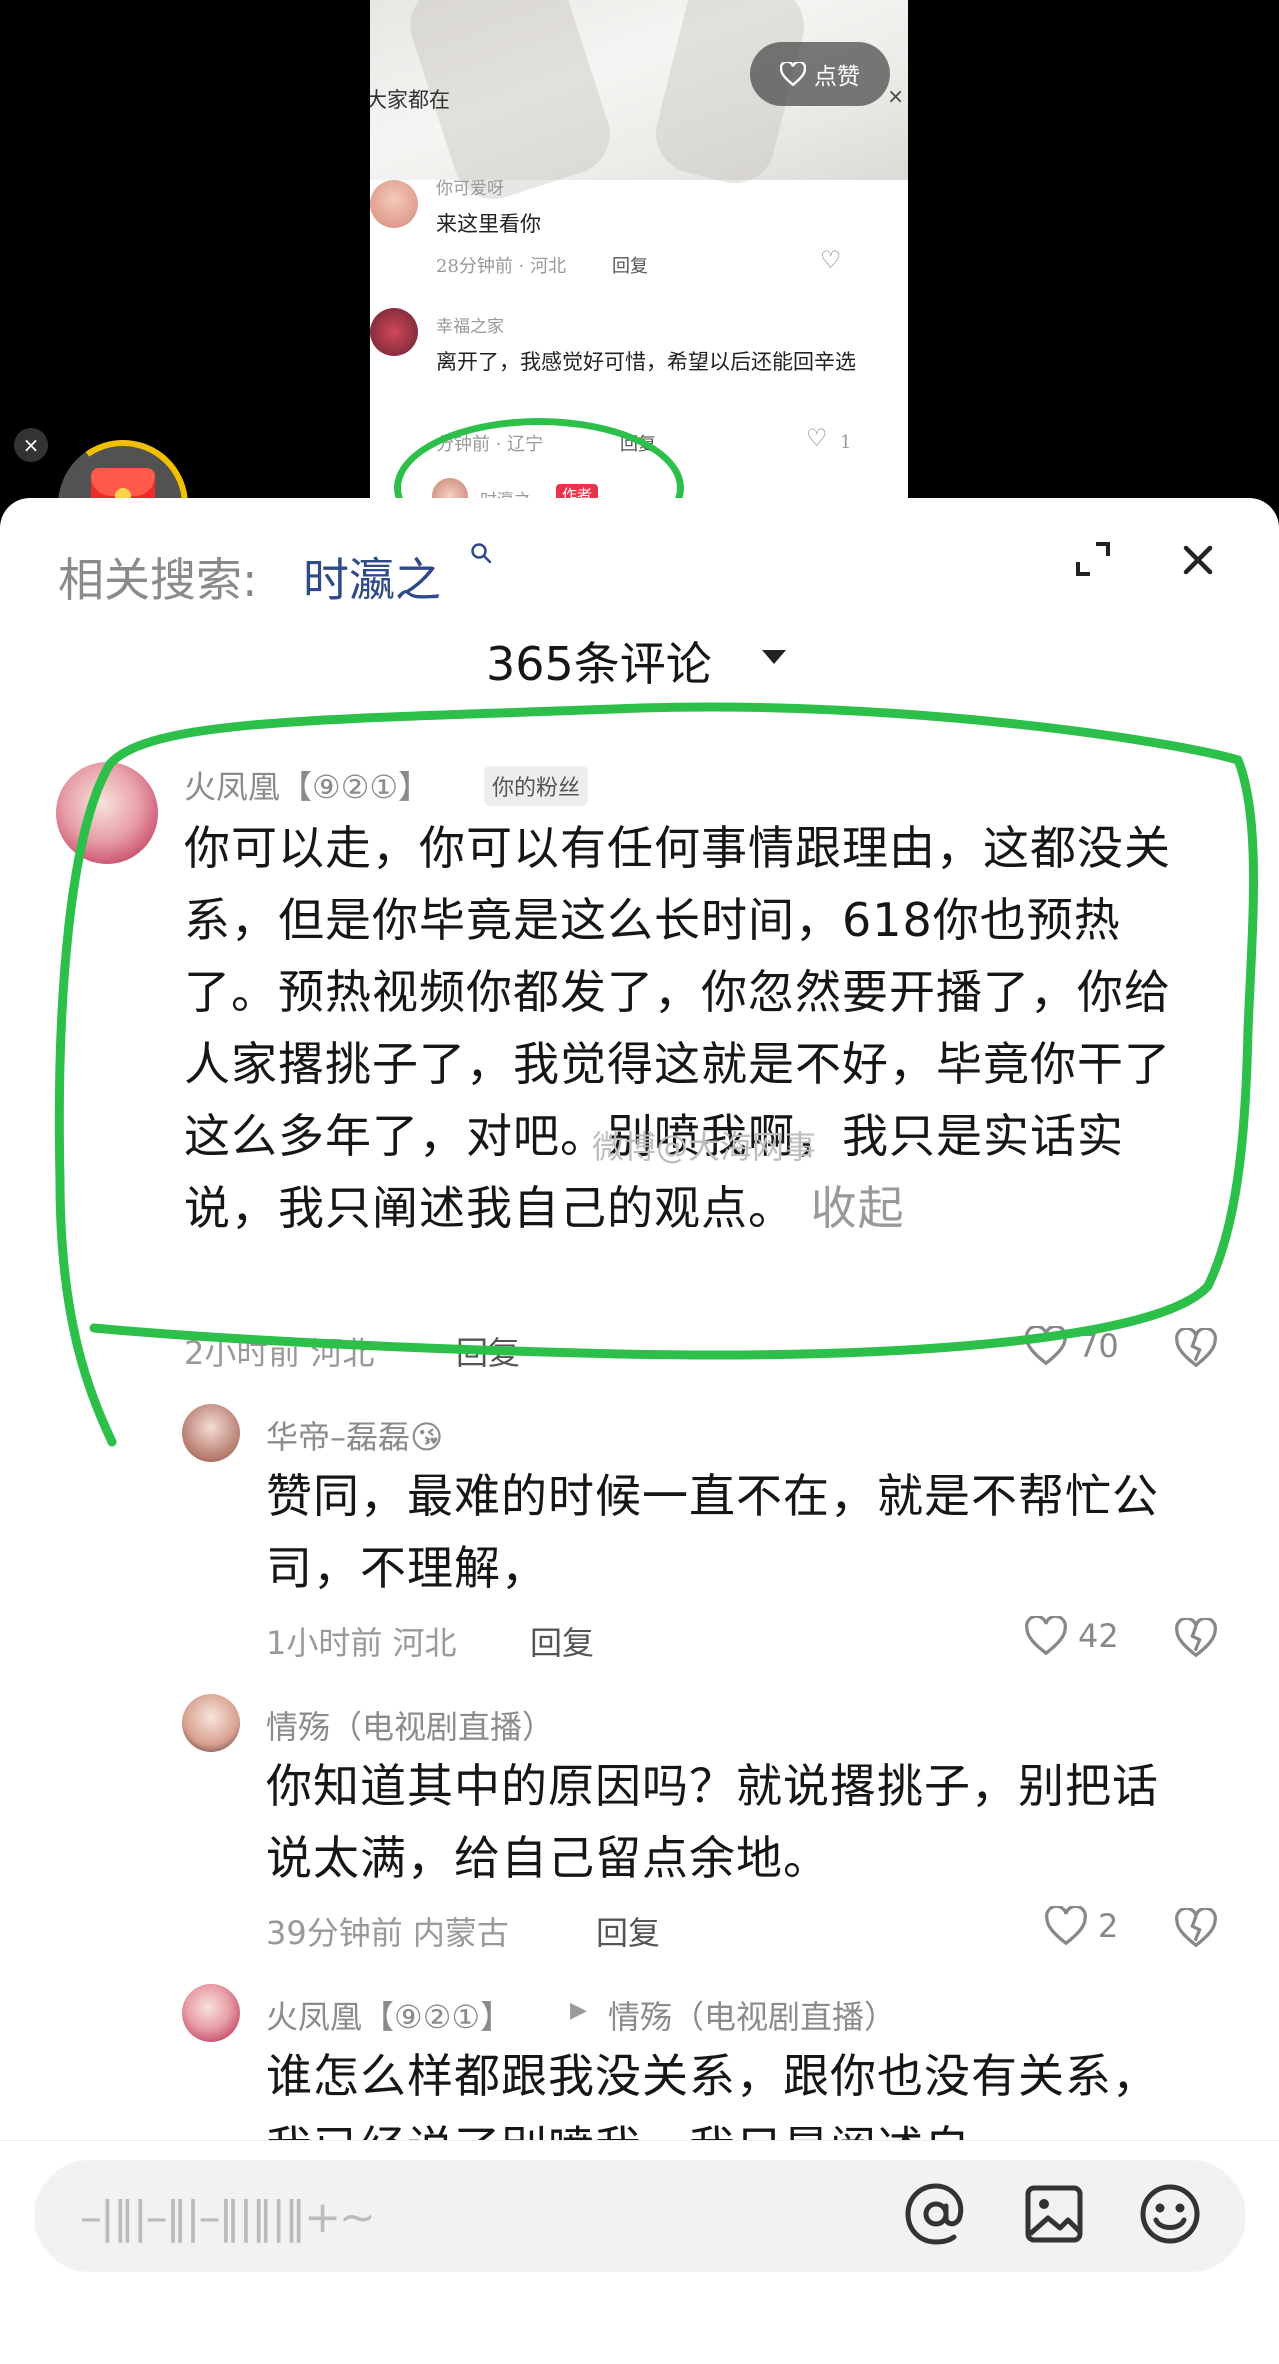 This screenshot has height=2364, width=1279. I want to click on like-label: 点赞, so click(837, 77).